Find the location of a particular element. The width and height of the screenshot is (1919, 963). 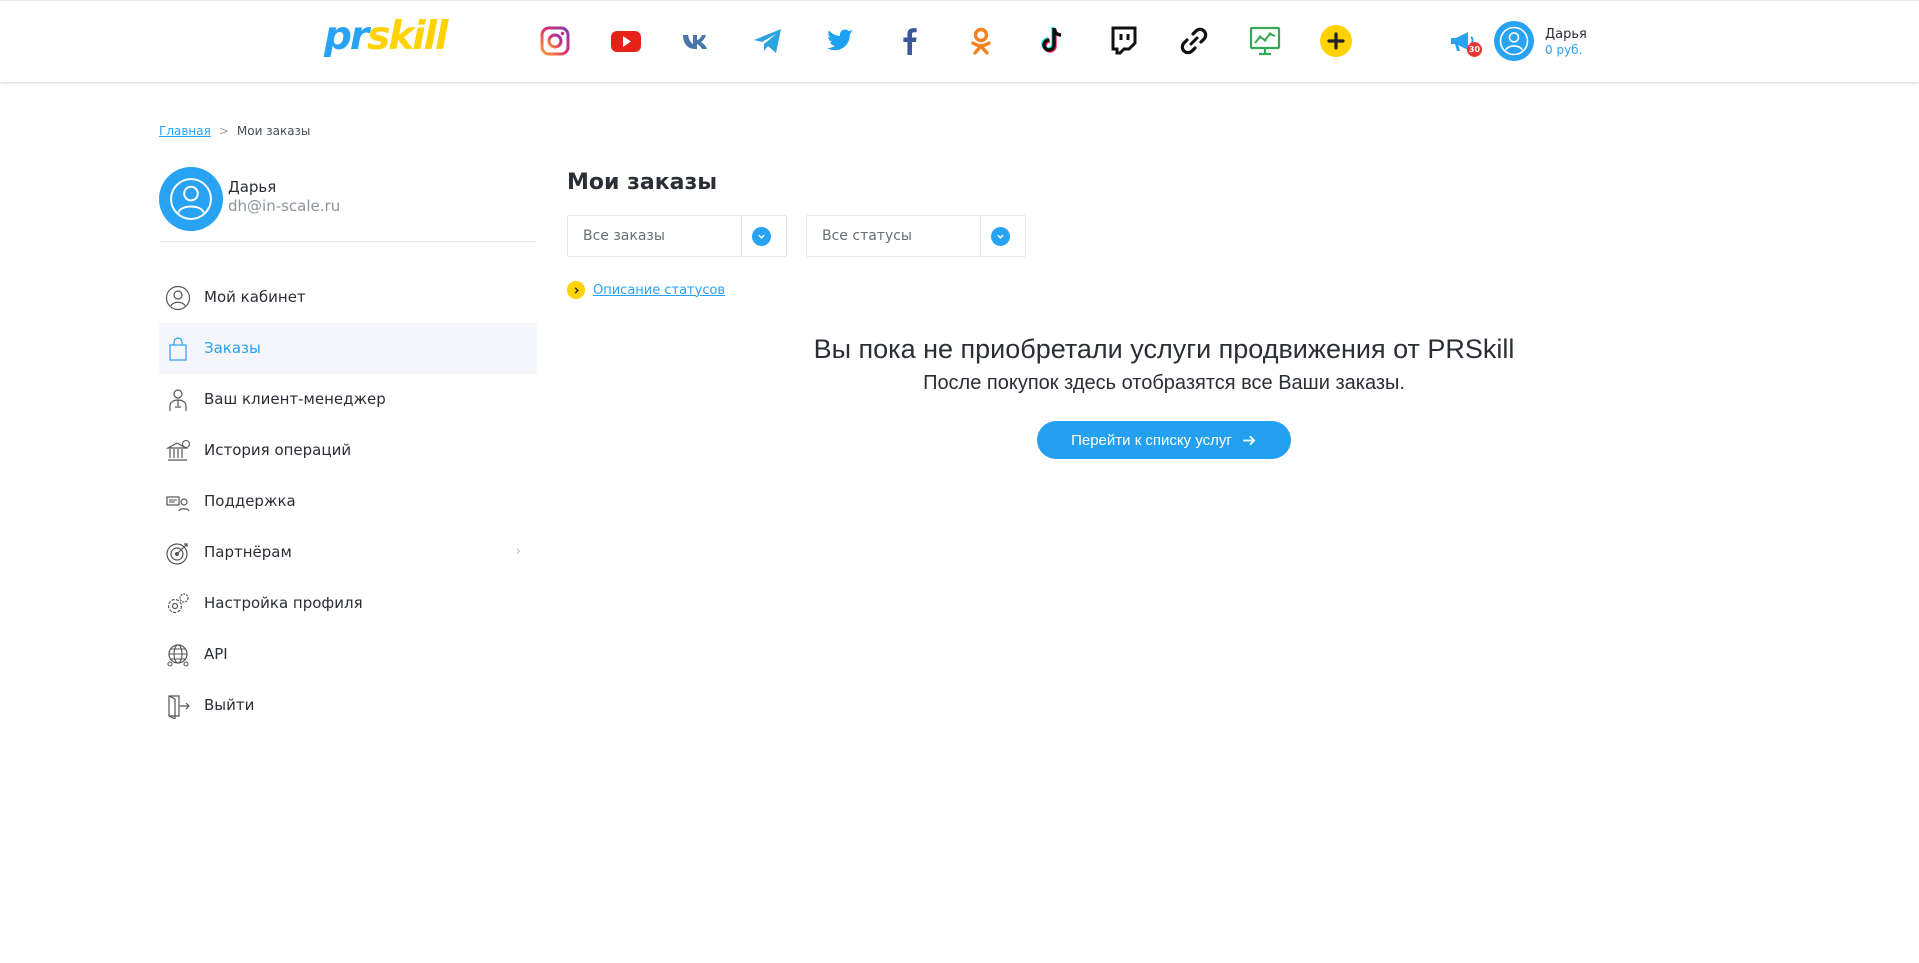

twitter-icon is located at coordinates (839, 41).